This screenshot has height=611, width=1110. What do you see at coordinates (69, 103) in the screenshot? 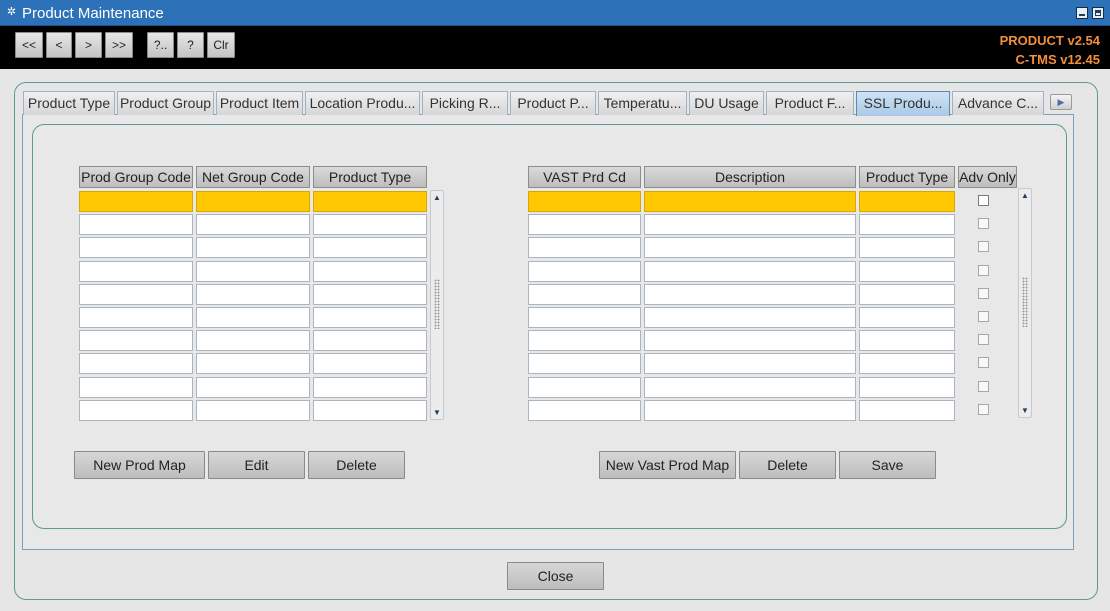
I see `tab-product-type: Product Type` at bounding box center [69, 103].